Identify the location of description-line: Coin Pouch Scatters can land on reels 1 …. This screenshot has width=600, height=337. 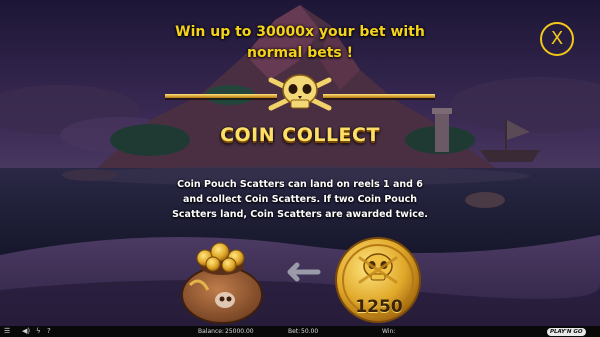
(300, 184).